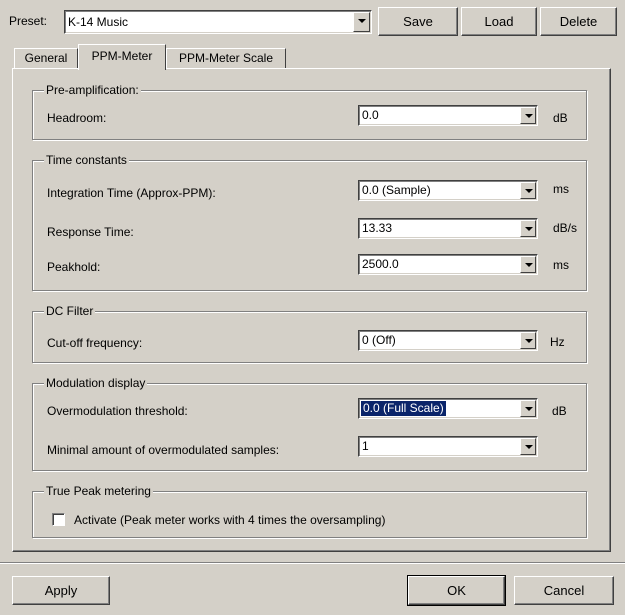  What do you see at coordinates (312, 563) in the screenshot?
I see `footer-separator` at bounding box center [312, 563].